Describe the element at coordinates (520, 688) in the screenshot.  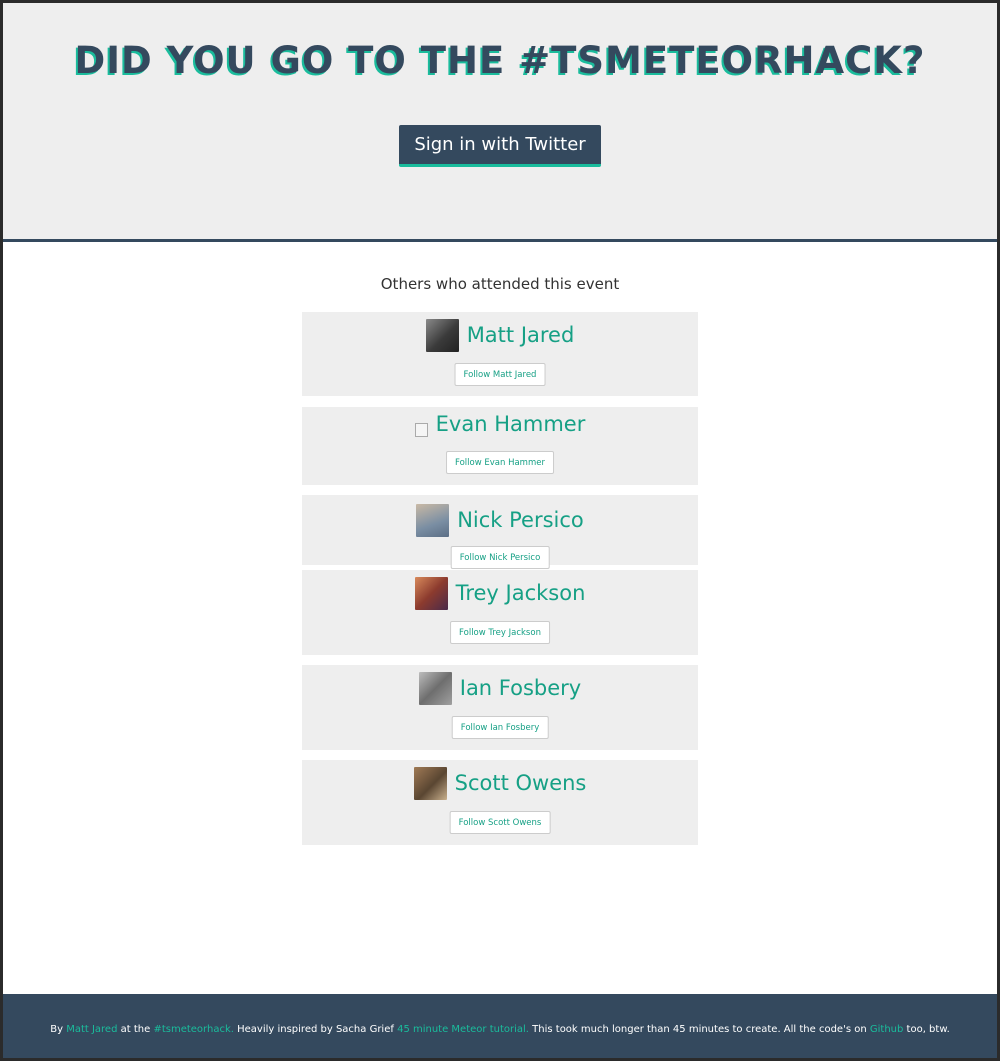
I see `attendee-name: Ian Fosbery` at that location.